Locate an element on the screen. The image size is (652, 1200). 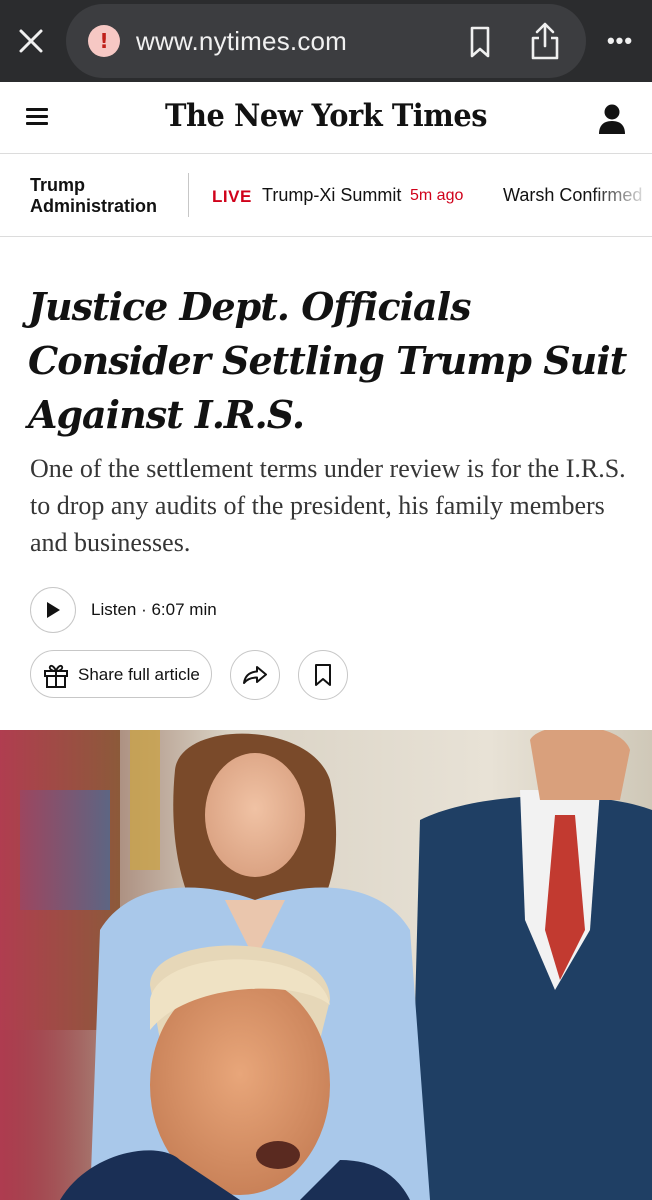
story-link-trump-xi: Trump-Xi Summit is located at coordinates (331, 195).